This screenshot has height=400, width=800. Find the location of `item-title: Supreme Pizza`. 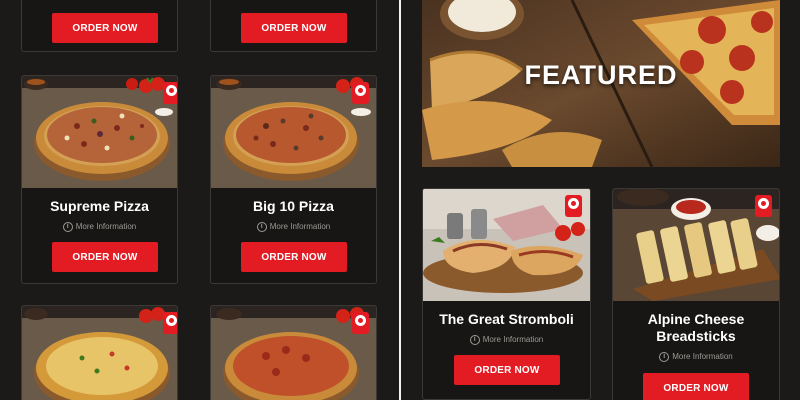

item-title: Supreme Pizza is located at coordinates (99, 206).